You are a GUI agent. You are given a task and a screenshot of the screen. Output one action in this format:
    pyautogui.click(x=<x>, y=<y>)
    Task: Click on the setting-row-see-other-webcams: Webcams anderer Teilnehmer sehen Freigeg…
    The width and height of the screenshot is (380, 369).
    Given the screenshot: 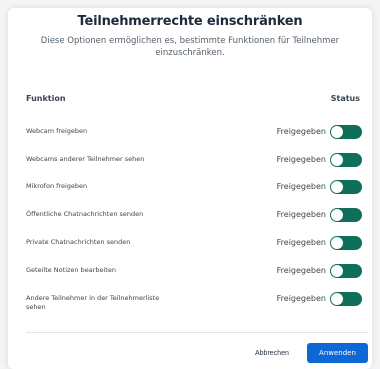 What is the action you would take?
    pyautogui.click(x=197, y=160)
    